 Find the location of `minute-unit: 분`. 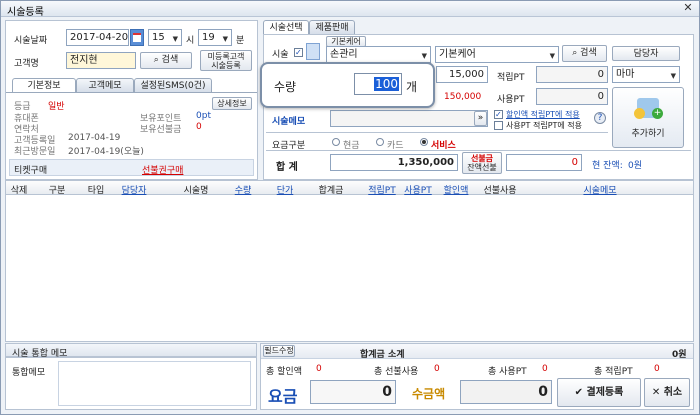

minute-unit: 분 is located at coordinates (240, 41).